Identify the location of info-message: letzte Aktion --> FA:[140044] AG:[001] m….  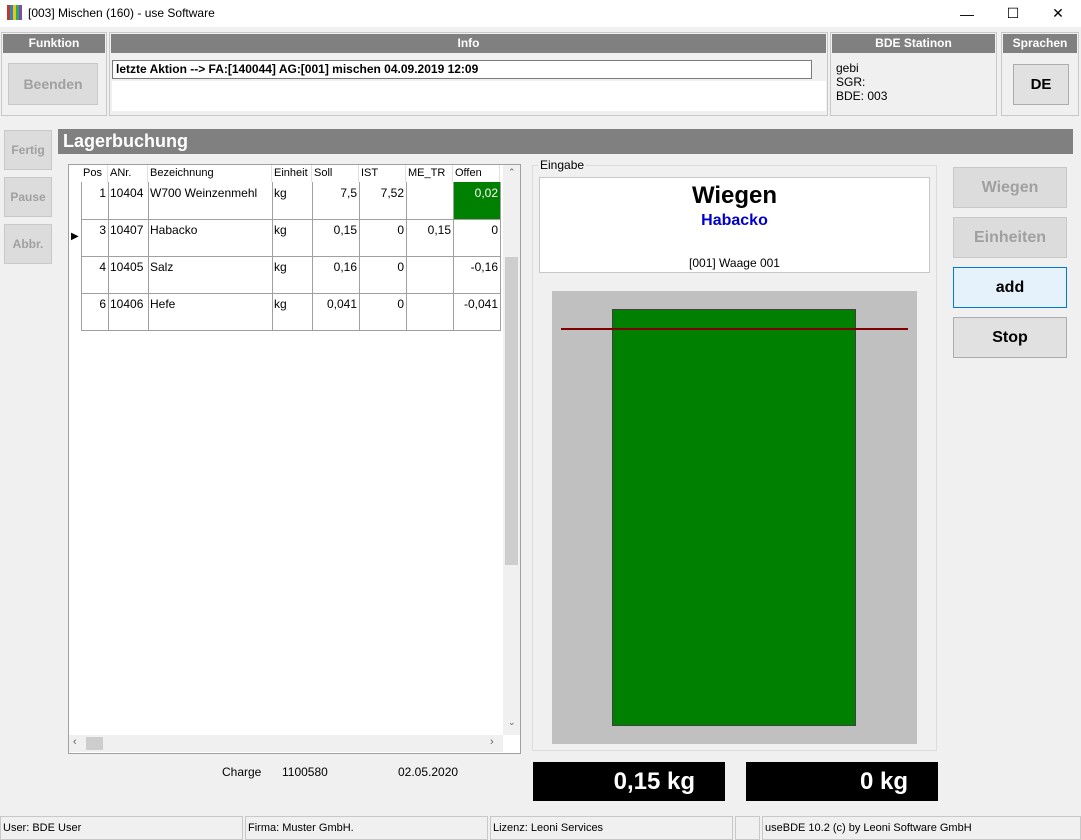
(462, 69).